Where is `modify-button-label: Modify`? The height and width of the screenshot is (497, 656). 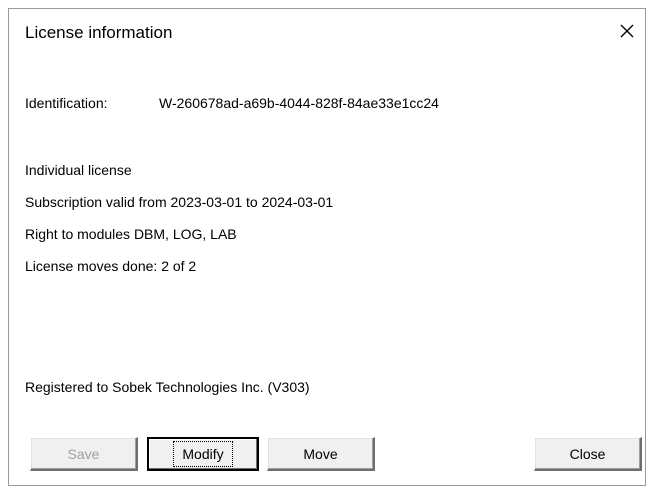
modify-button-label: Modify is located at coordinates (203, 454).